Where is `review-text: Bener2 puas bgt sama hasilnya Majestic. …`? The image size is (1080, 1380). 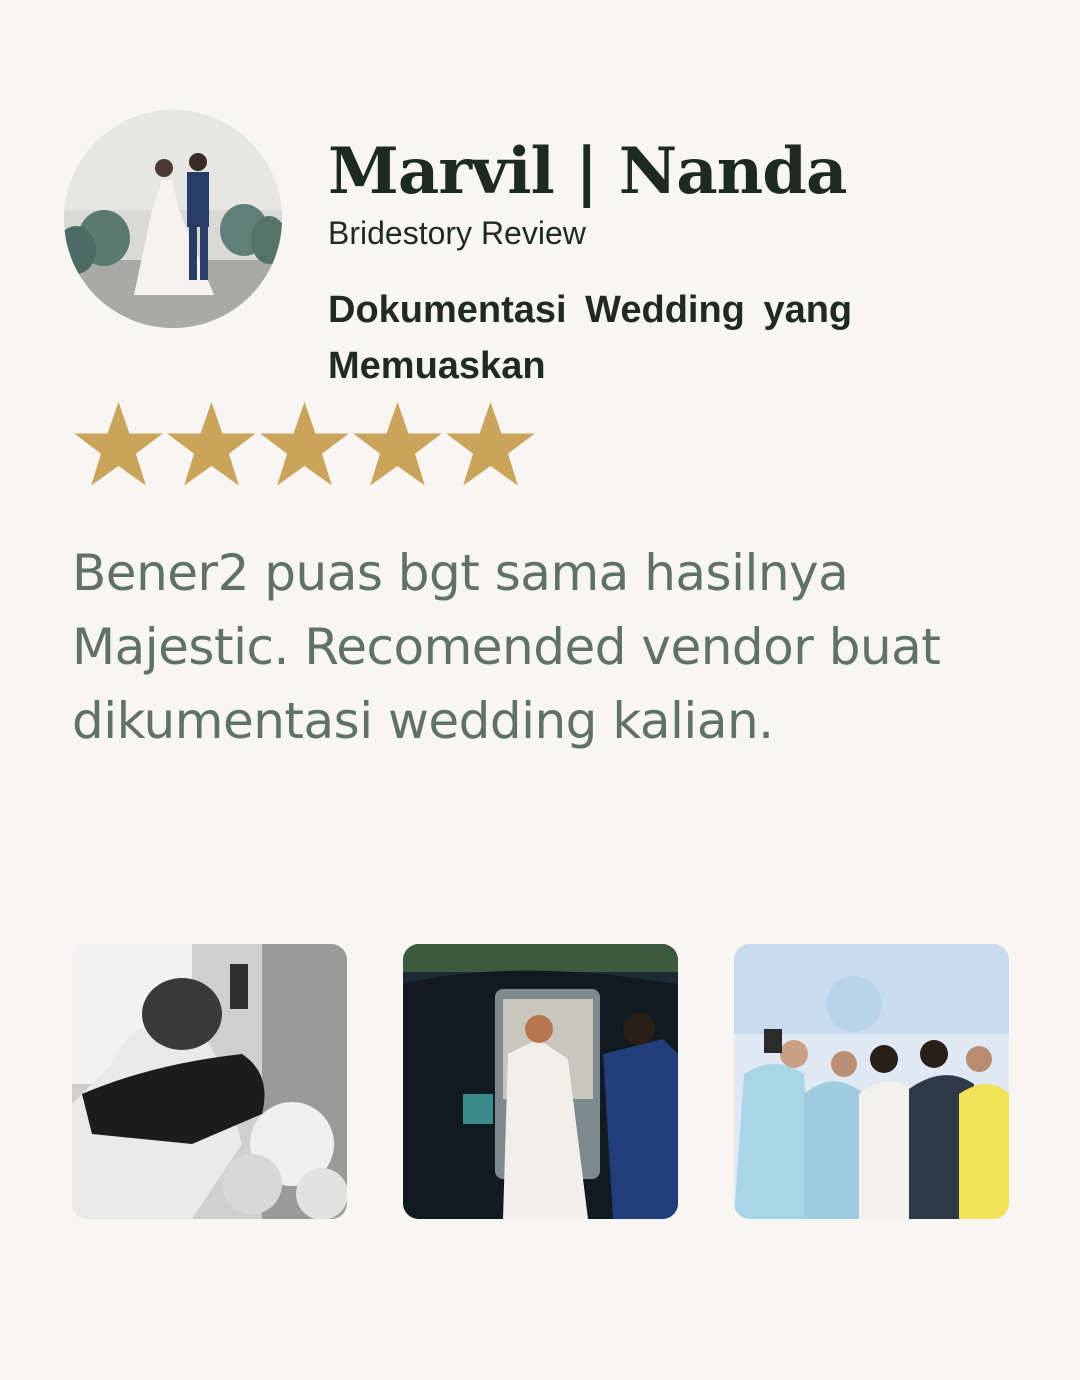 review-text: Bener2 puas bgt sama hasilnya Majestic. … is located at coordinates (506, 647).